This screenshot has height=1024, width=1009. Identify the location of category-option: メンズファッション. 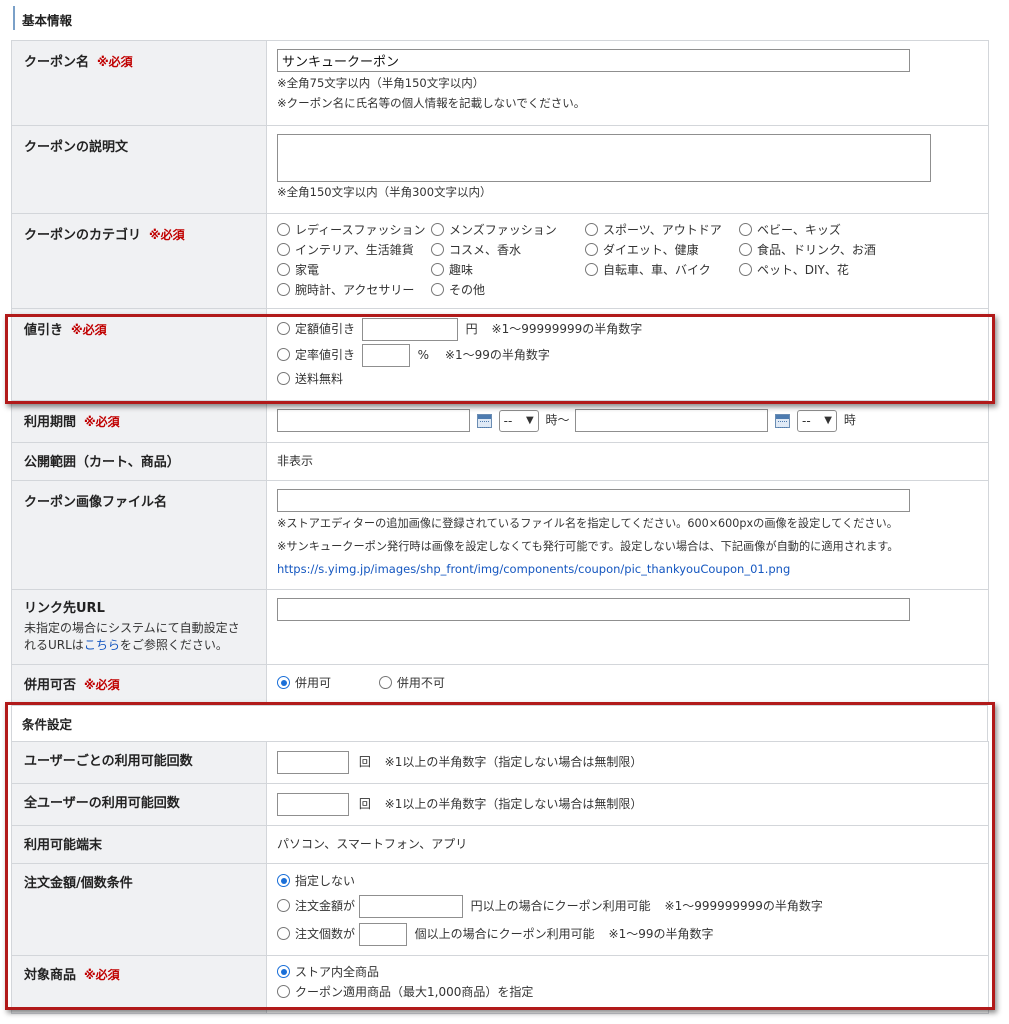
(508, 230).